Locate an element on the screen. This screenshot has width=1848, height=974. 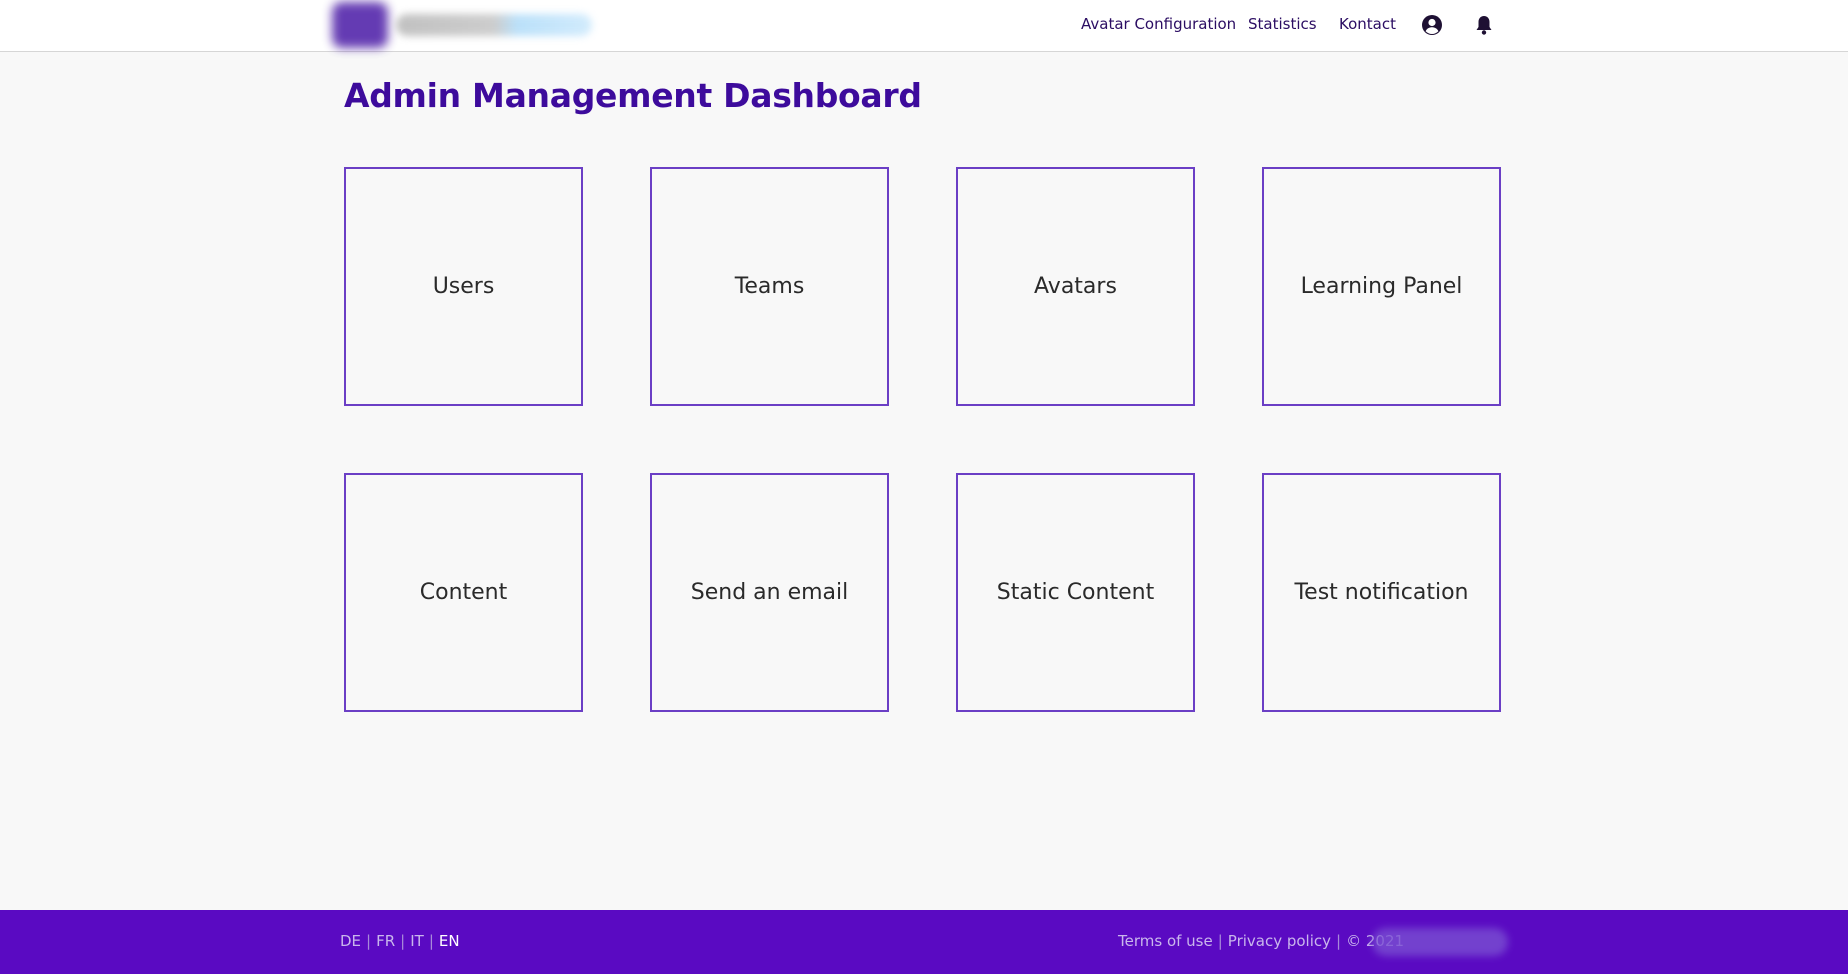
terms-link: Terms of use is located at coordinates (1165, 941).